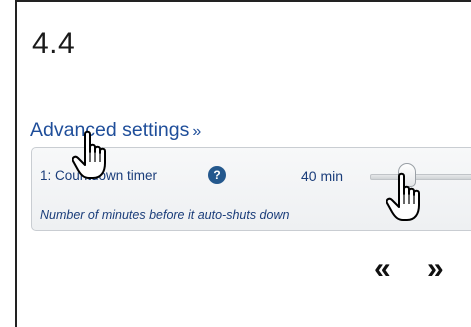 This screenshot has width=471, height=327. Describe the element at coordinates (420, 177) in the screenshot. I see `countdown-timer-slider-track` at that location.